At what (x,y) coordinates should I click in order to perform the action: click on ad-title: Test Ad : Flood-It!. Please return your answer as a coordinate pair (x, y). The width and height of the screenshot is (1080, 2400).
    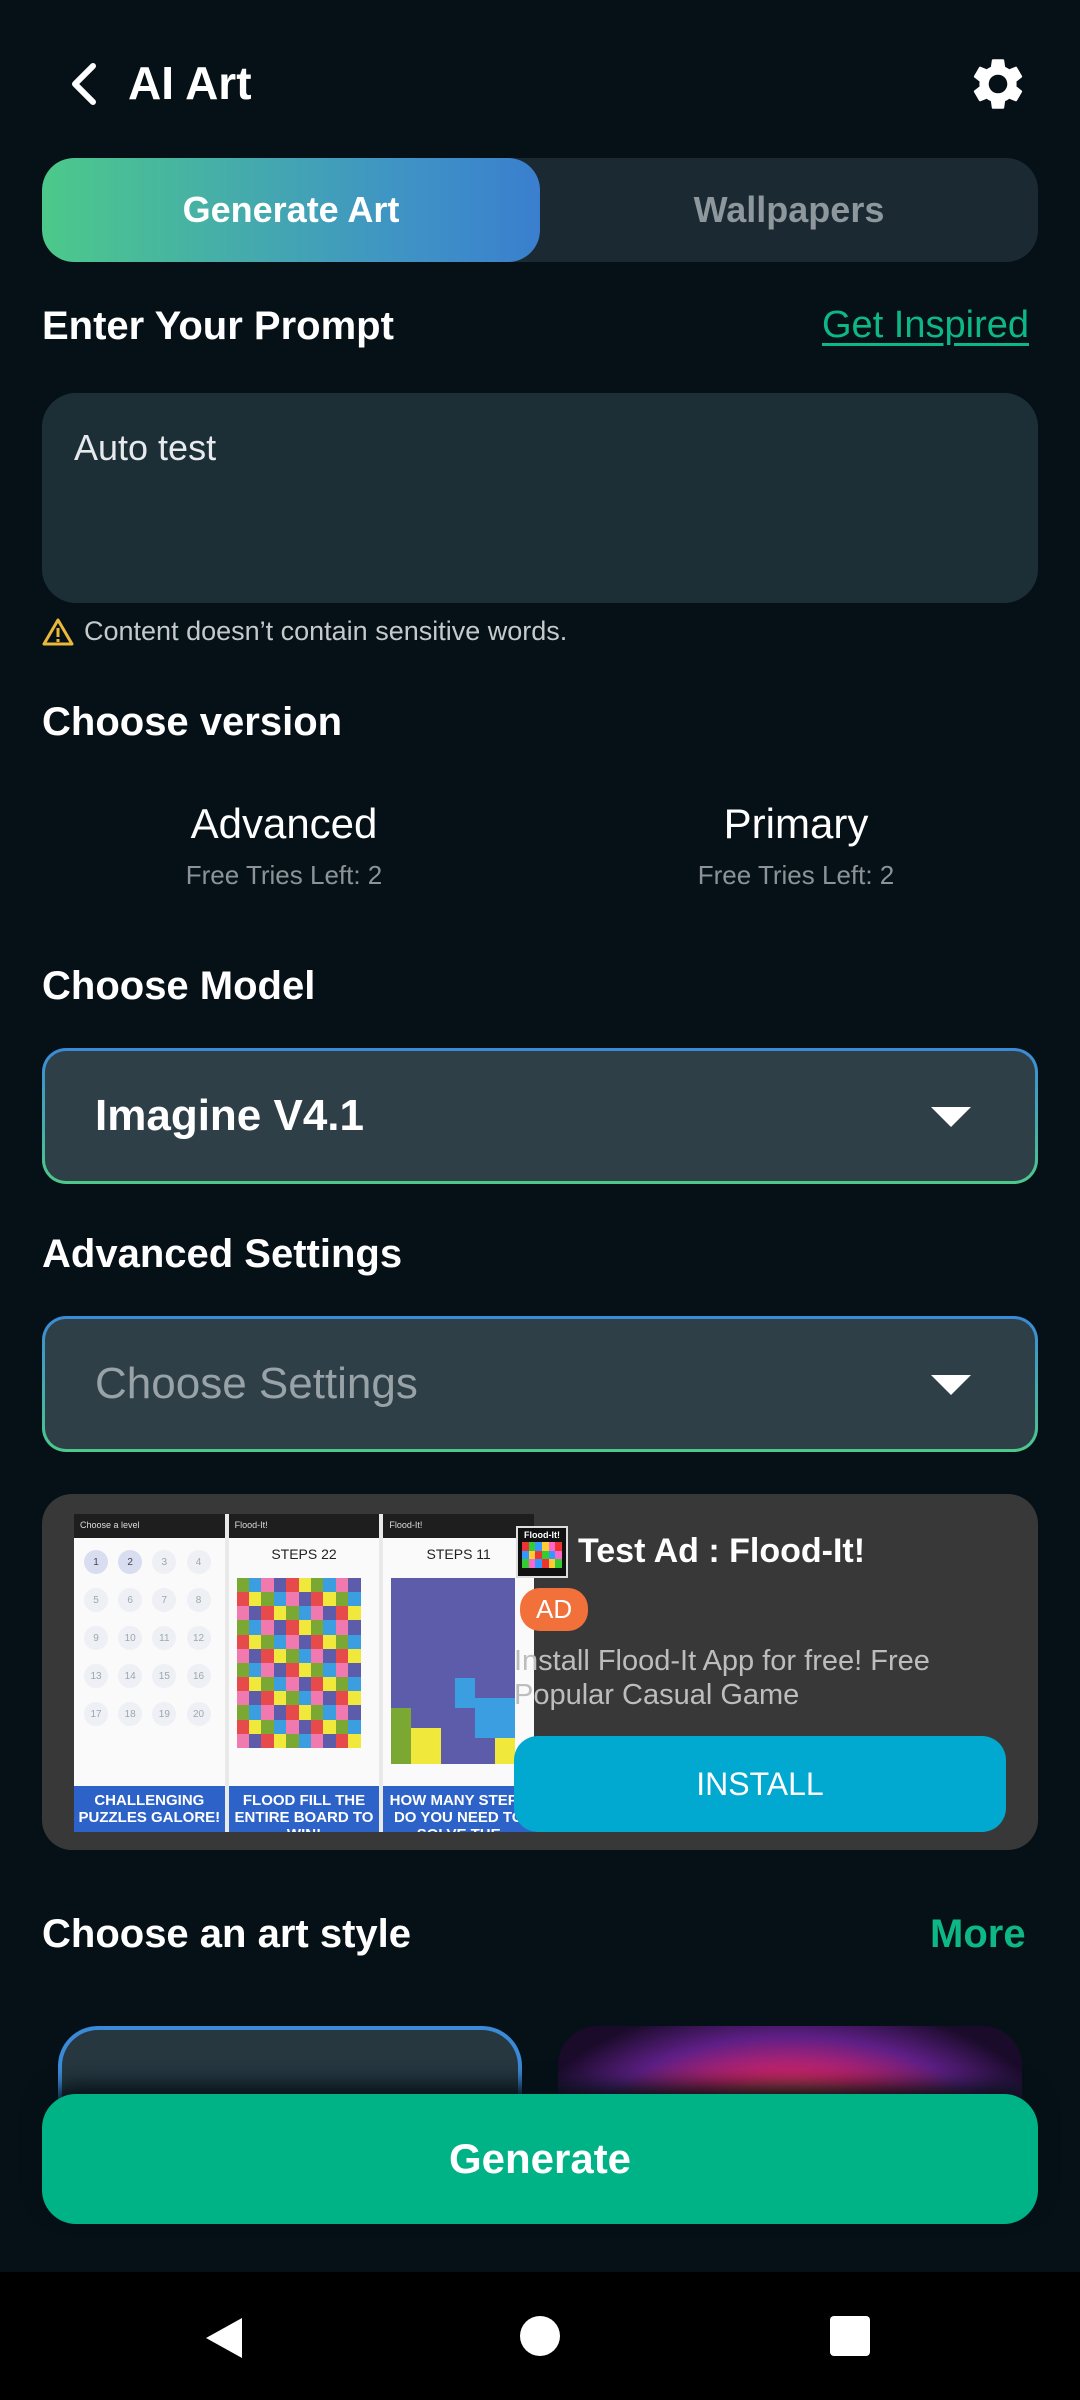
    Looking at the image, I should click on (722, 1551).